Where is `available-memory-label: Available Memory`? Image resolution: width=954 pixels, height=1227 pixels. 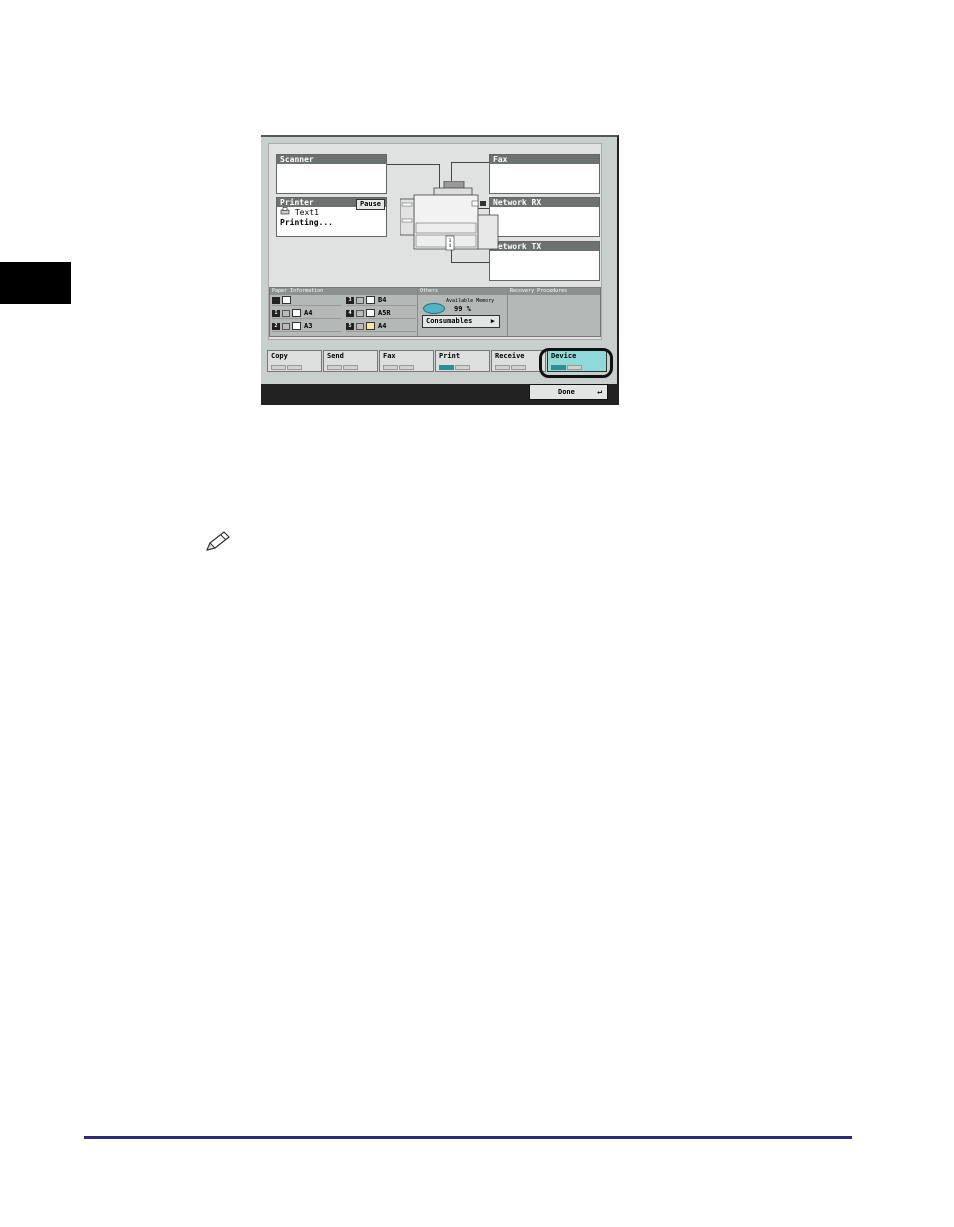
available-memory-label: Available Memory is located at coordinates (470, 301).